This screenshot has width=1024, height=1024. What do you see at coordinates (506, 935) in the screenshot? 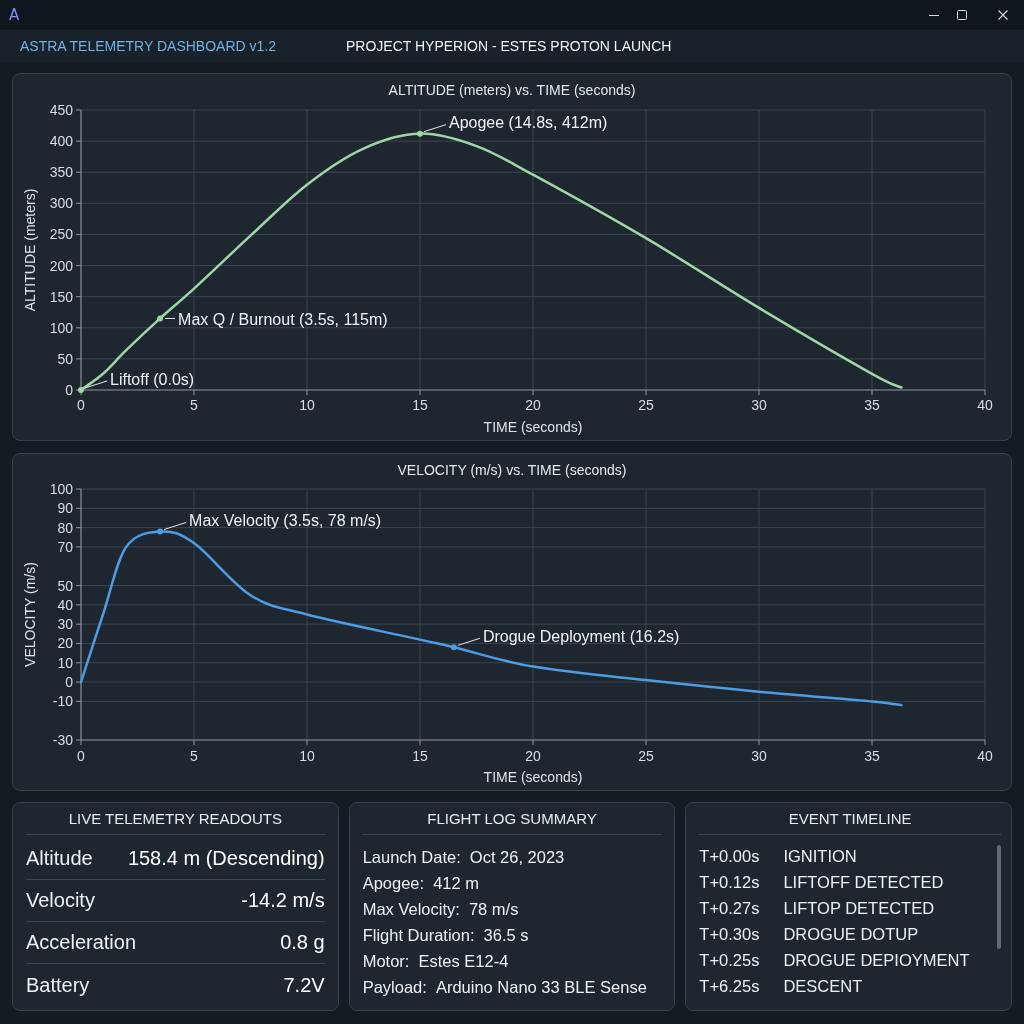
I see `summary-value: 36.5 s` at bounding box center [506, 935].